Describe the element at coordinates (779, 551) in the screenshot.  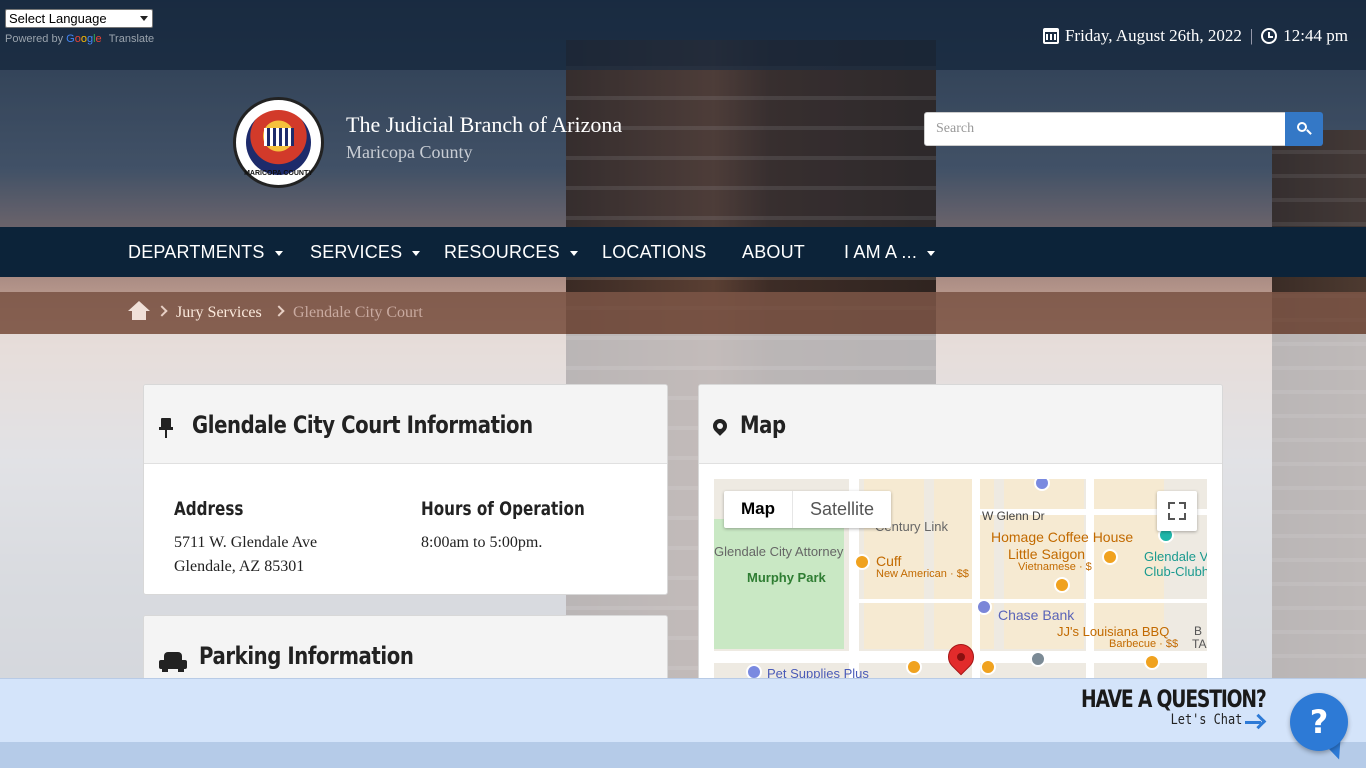
I see `map-label-glendale-attorney: Glendale City Attorney` at that location.